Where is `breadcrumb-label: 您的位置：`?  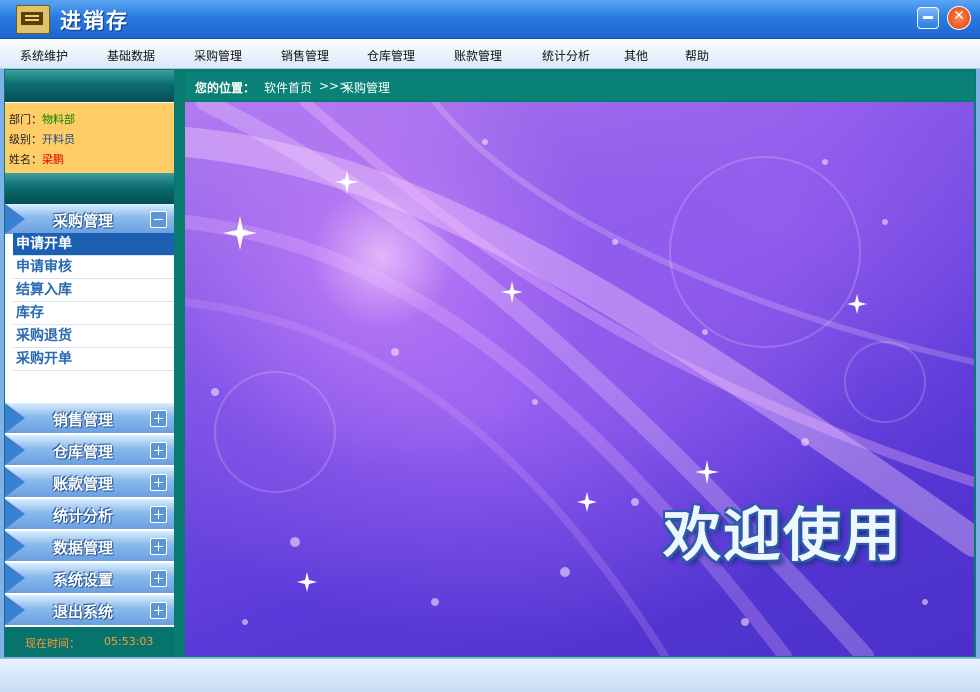 breadcrumb-label: 您的位置： is located at coordinates (225, 88).